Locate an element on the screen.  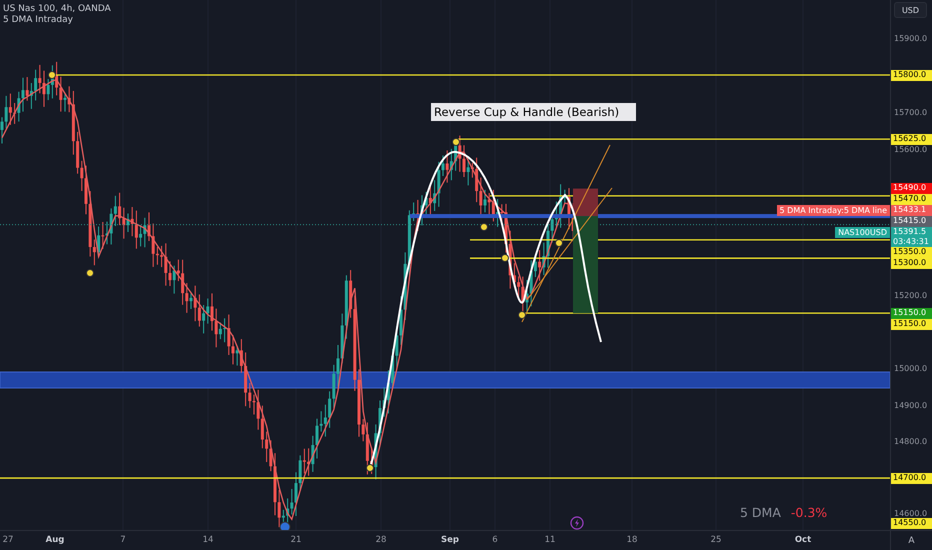
price-tag: 15800.0 is located at coordinates (911, 75).